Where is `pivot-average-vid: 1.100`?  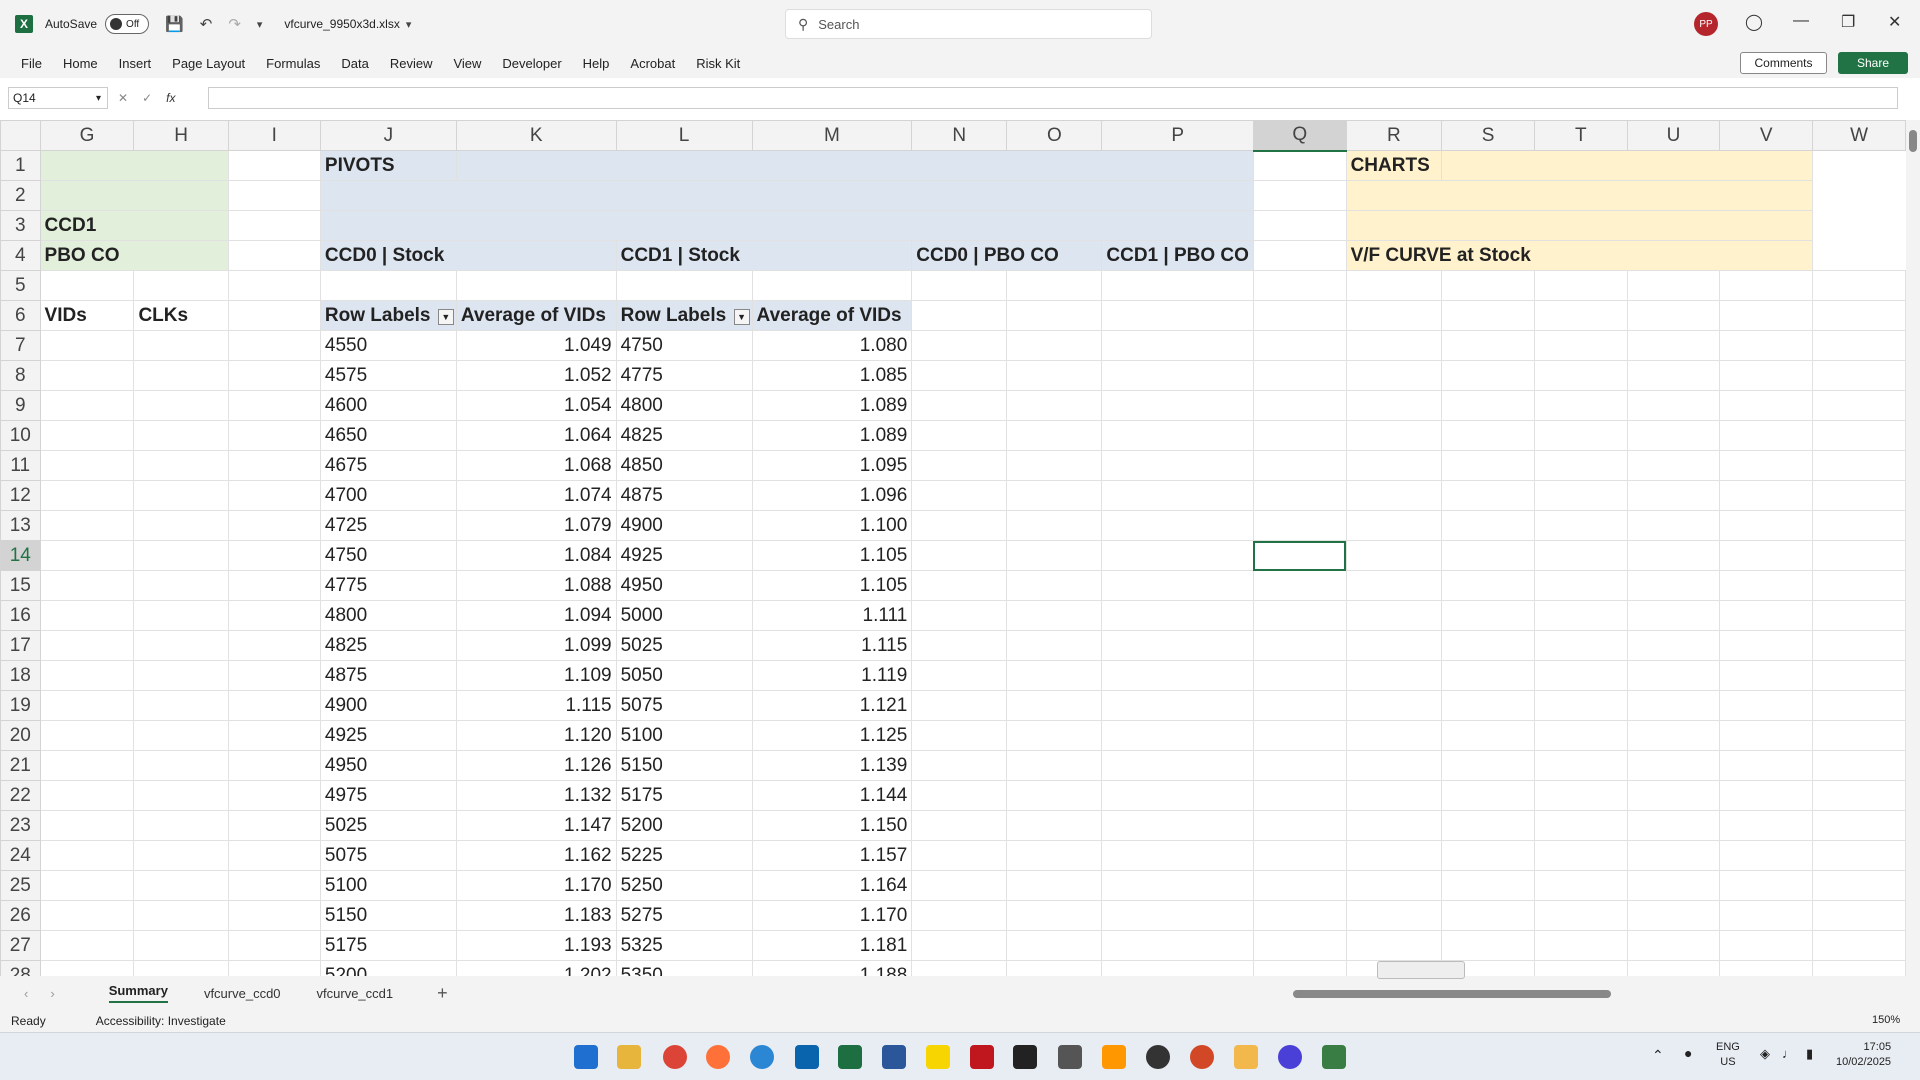 pivot-average-vid: 1.100 is located at coordinates (832, 525).